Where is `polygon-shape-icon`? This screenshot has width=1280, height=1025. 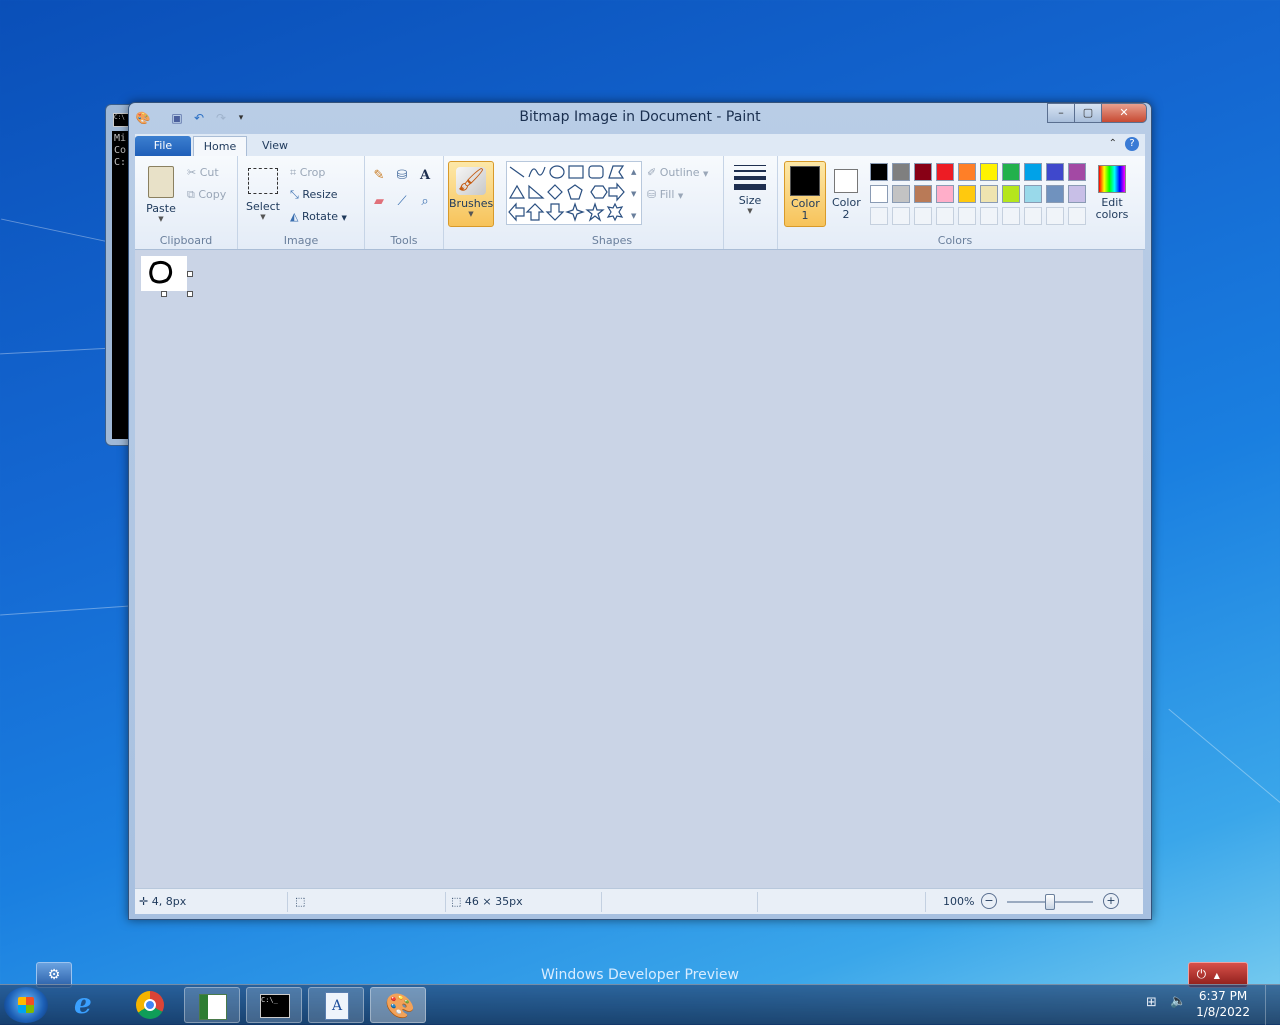 polygon-shape-icon is located at coordinates (616, 172).